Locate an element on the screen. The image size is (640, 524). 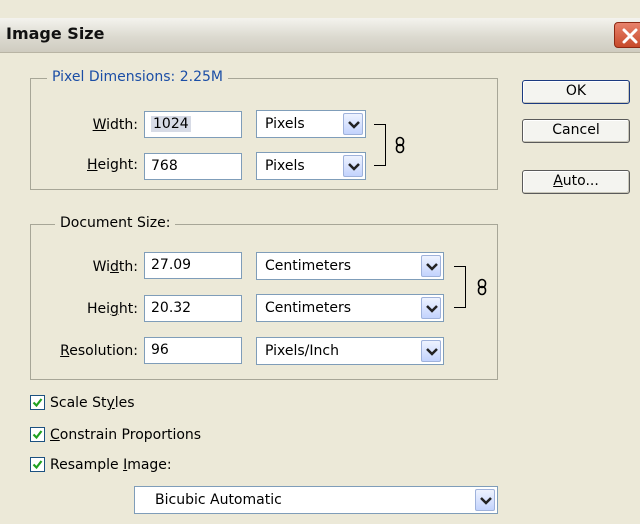
doc-height-field: 20.32 is located at coordinates (193, 308).